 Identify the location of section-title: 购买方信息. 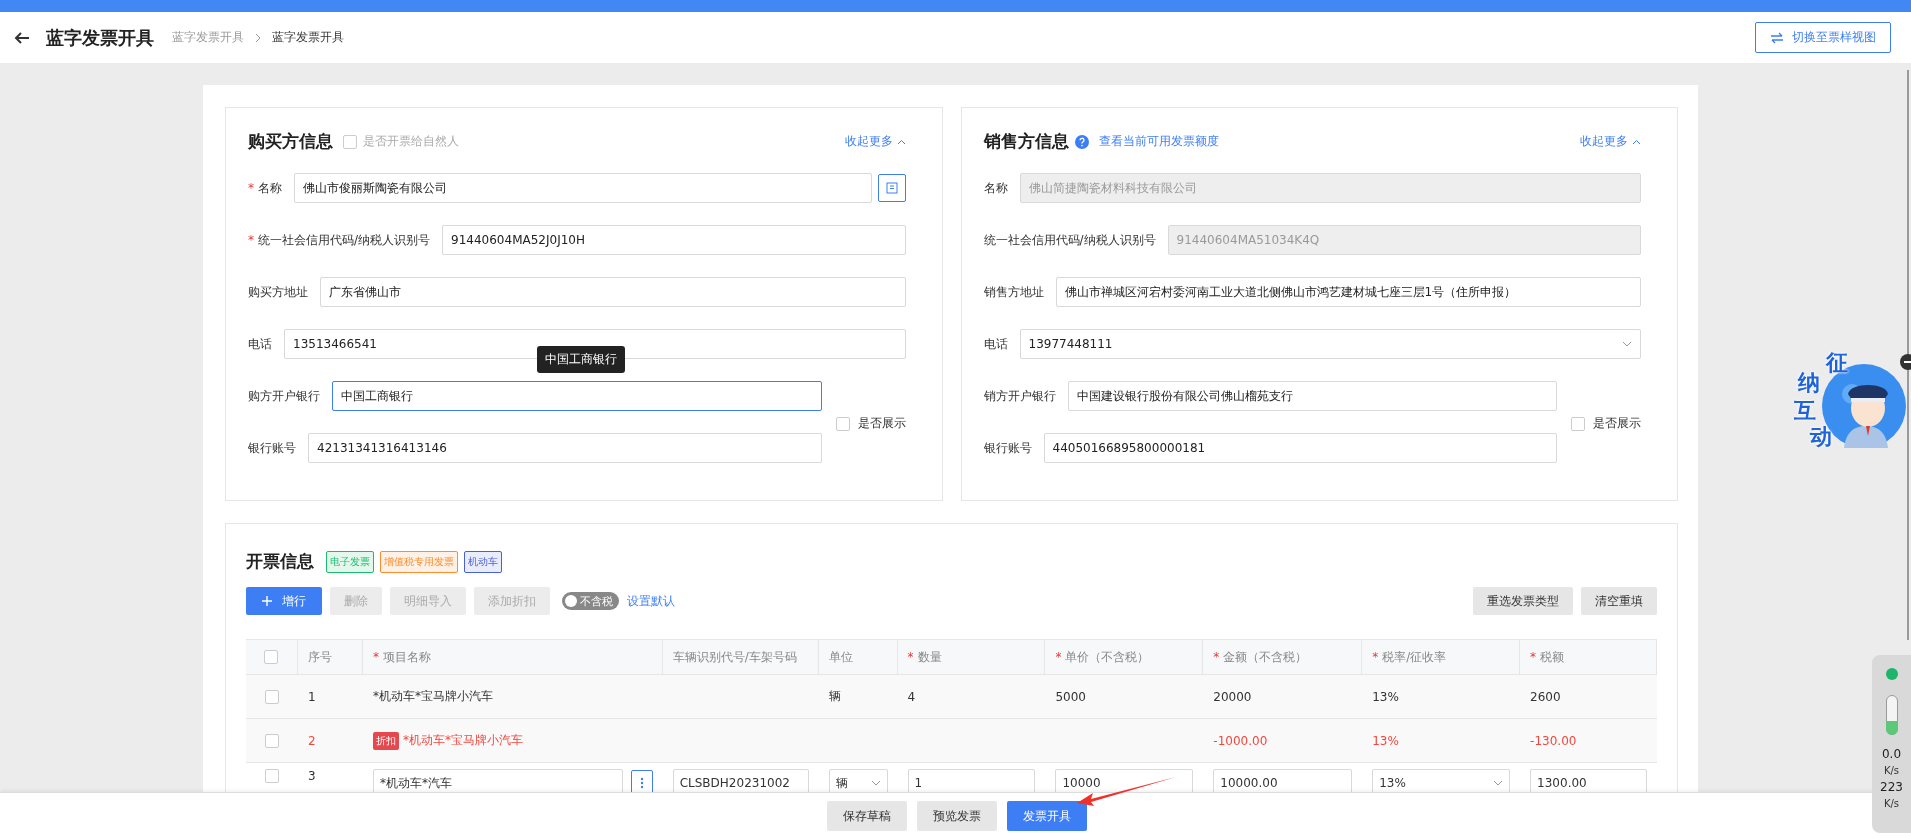
(290, 141).